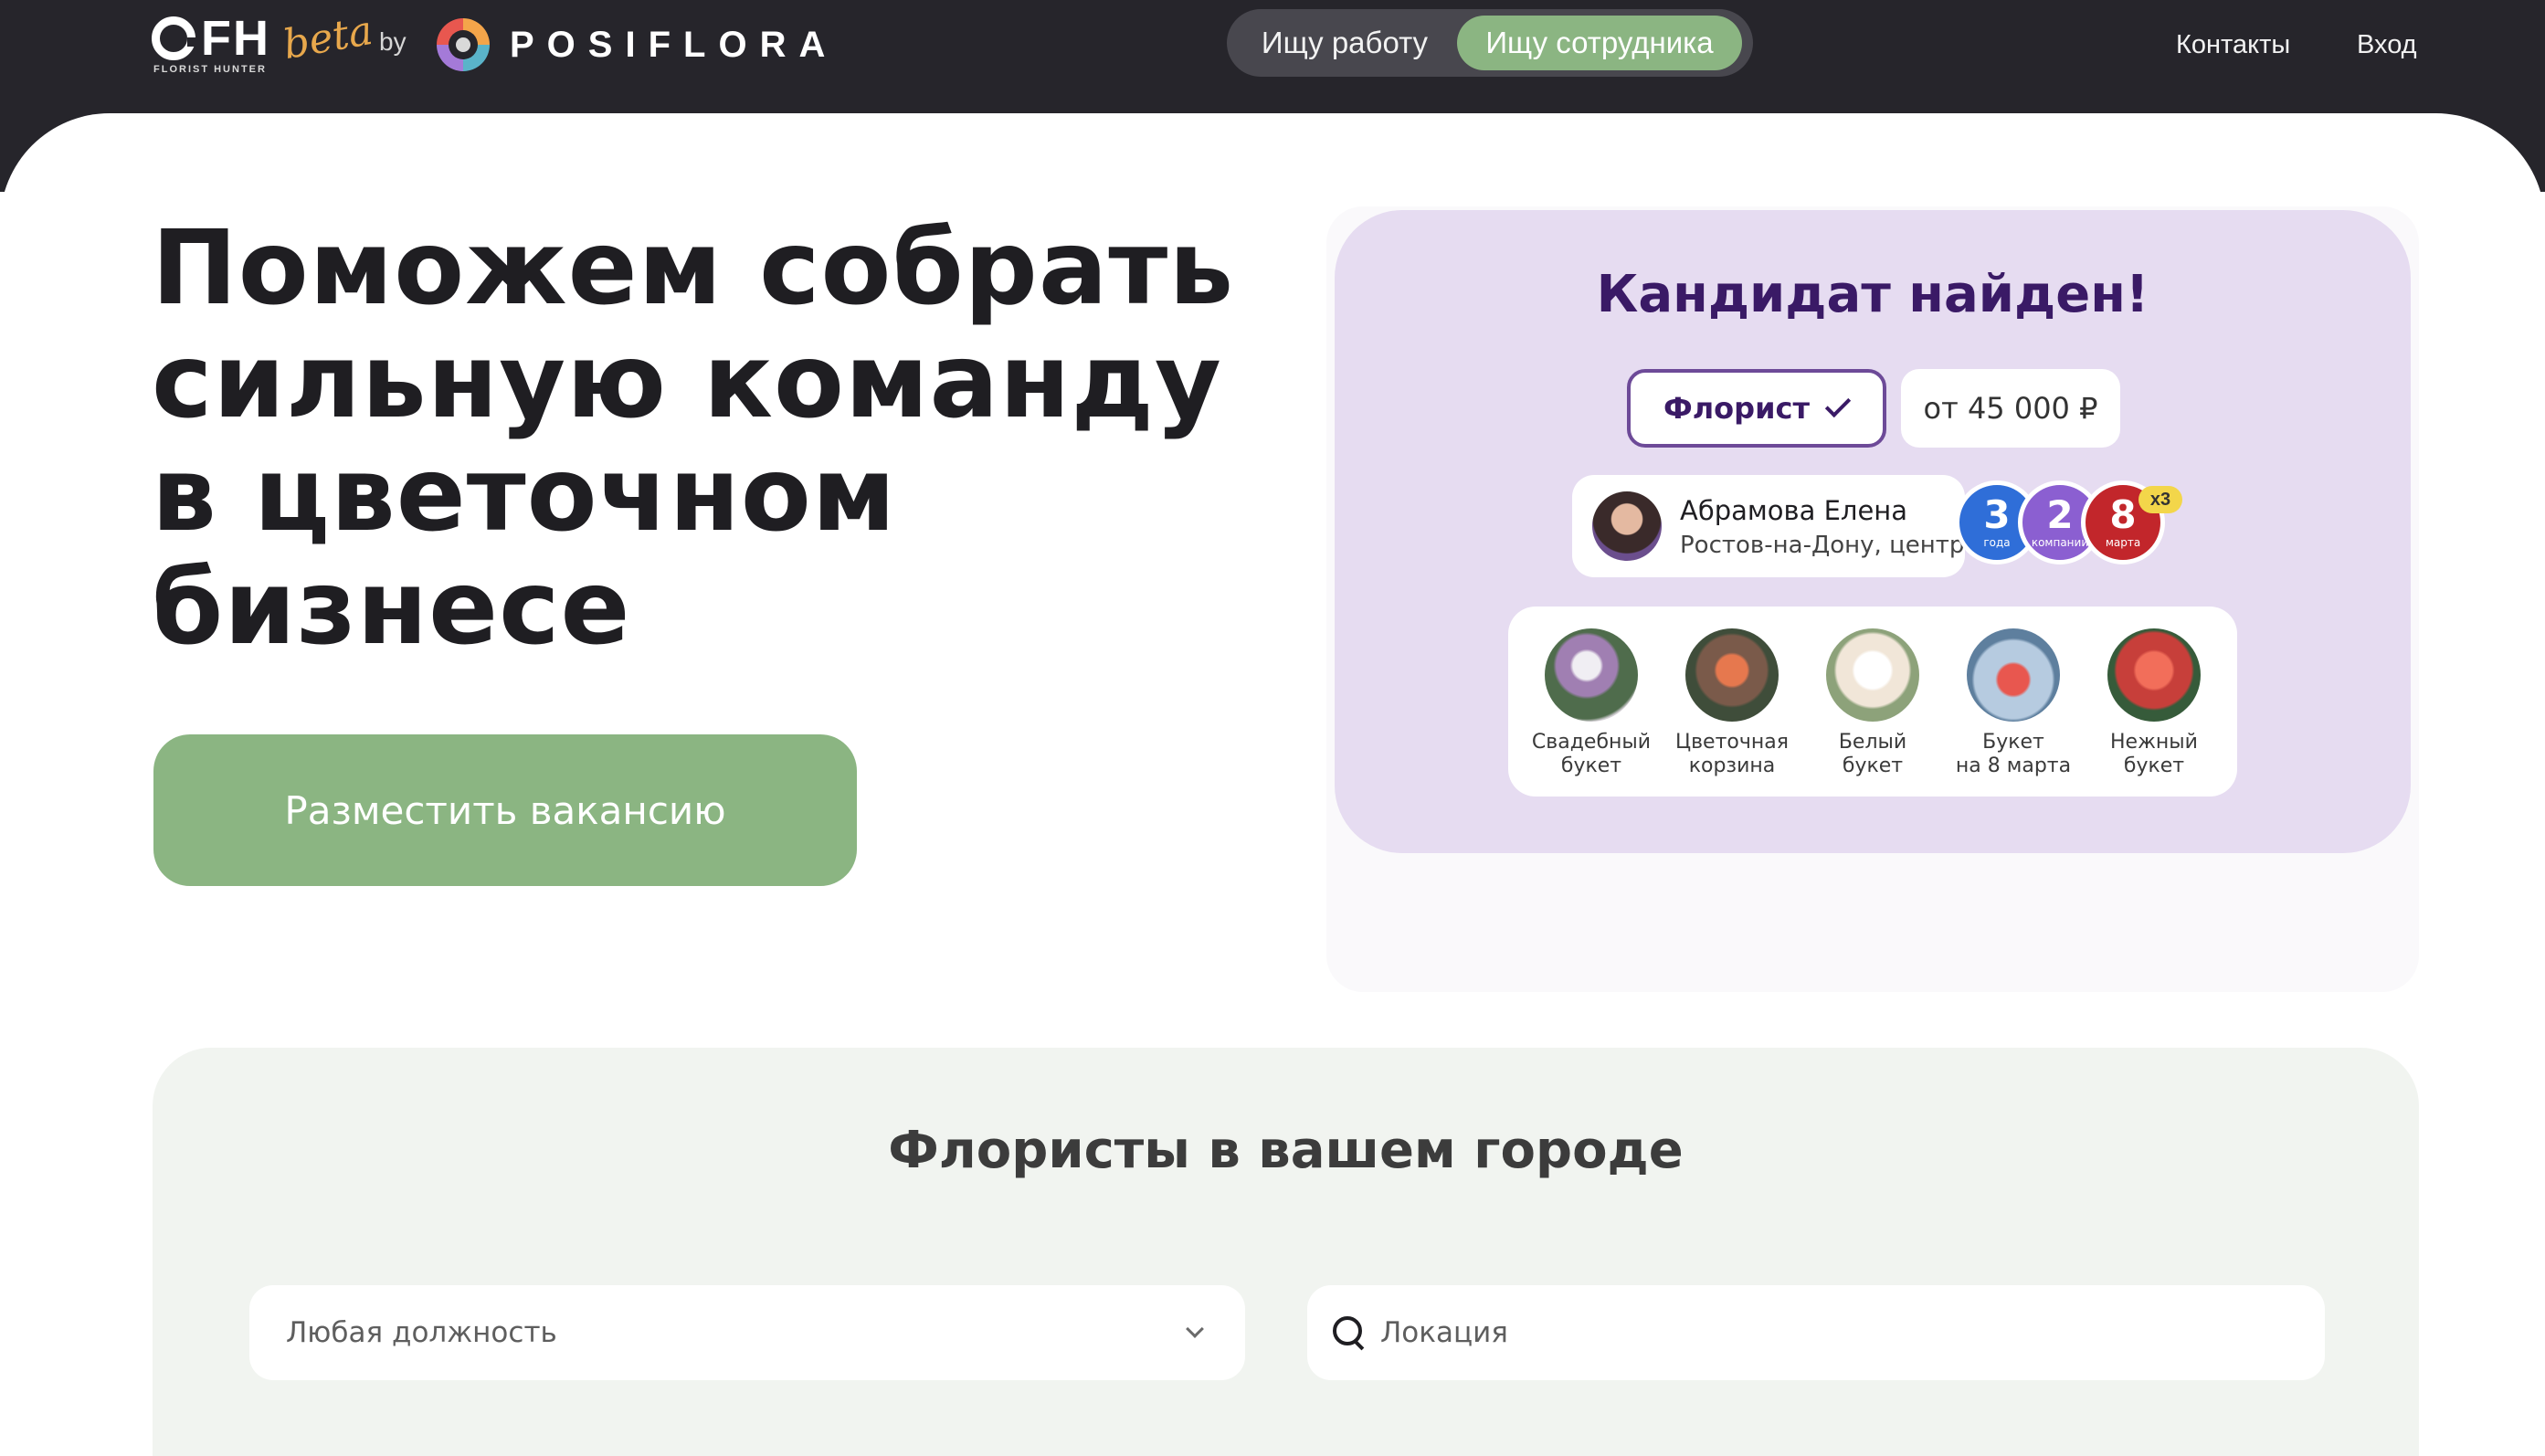 Image resolution: width=2545 pixels, height=1456 pixels. I want to click on role-chip: Флорист, so click(1756, 409).